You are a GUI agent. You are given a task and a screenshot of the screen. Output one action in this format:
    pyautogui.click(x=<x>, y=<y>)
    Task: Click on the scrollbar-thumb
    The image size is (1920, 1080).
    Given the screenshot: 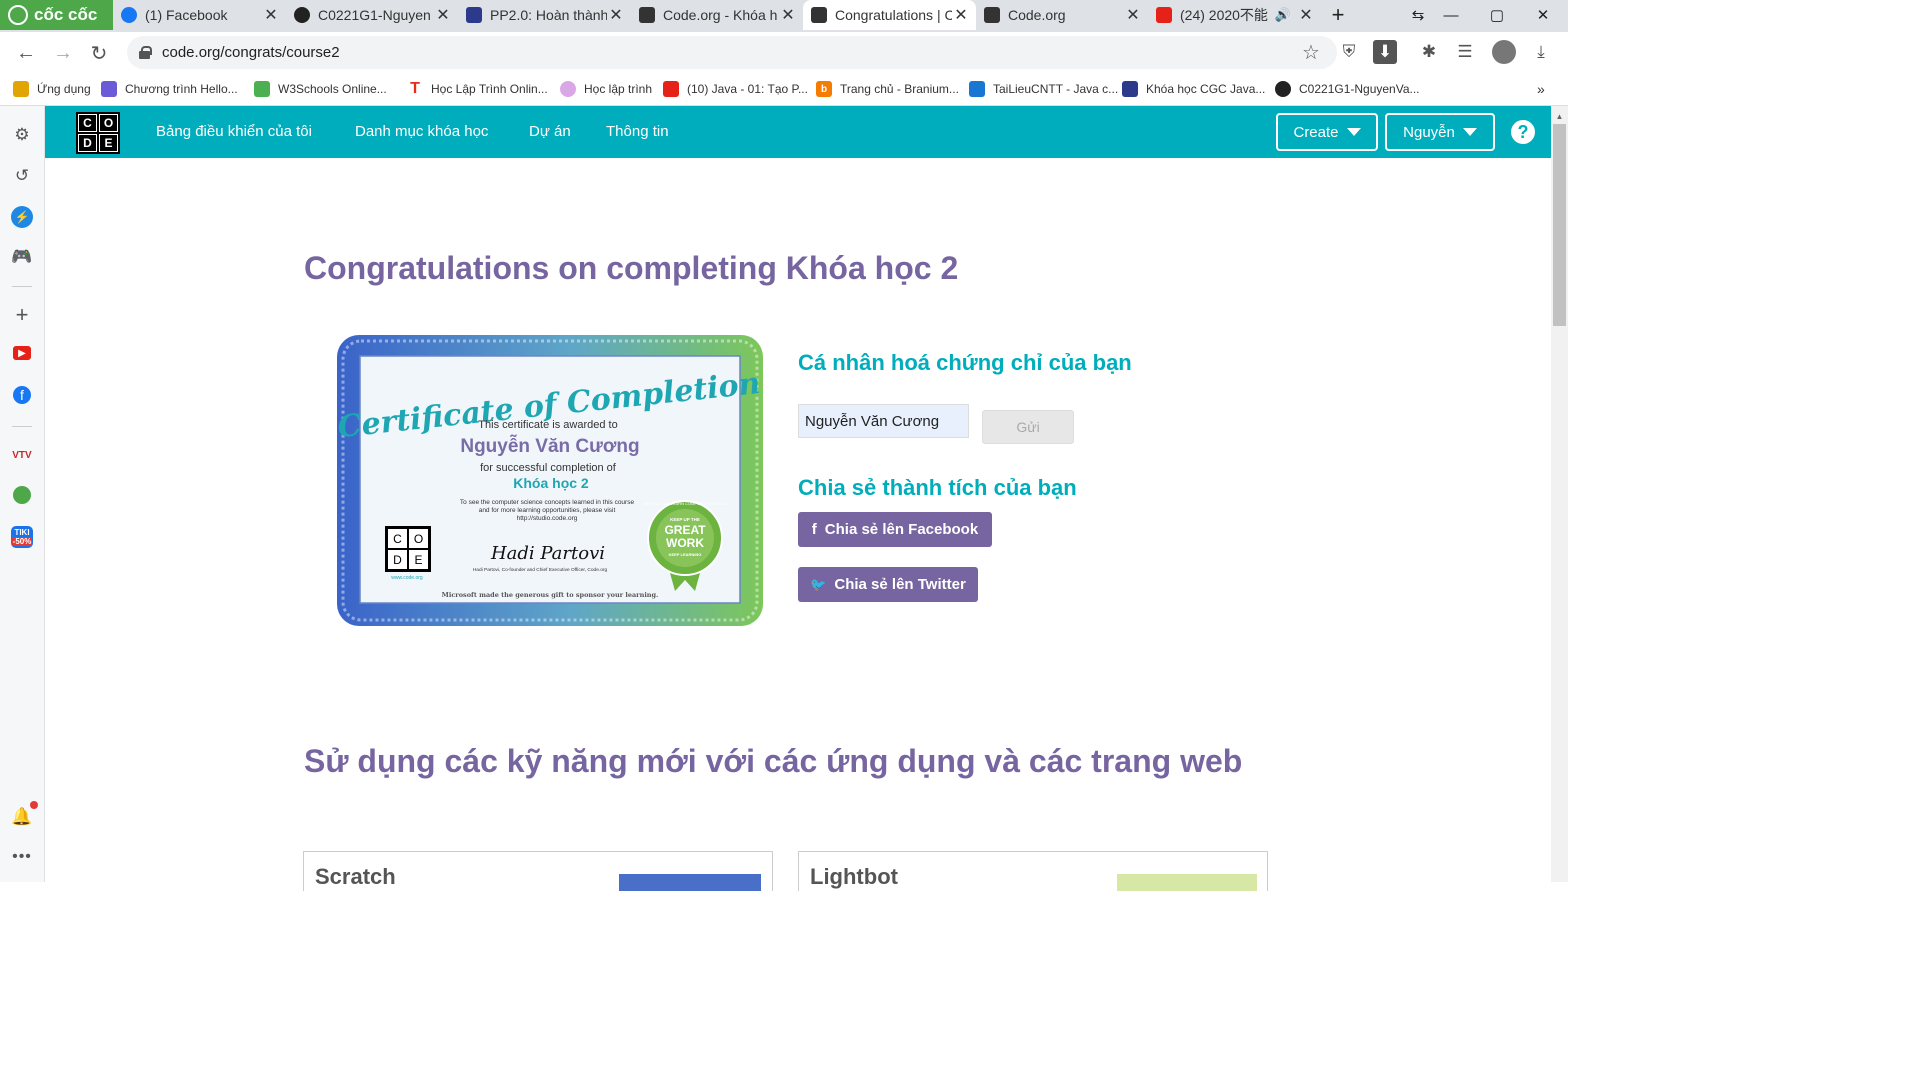 What is the action you would take?
    pyautogui.click(x=1559, y=225)
    